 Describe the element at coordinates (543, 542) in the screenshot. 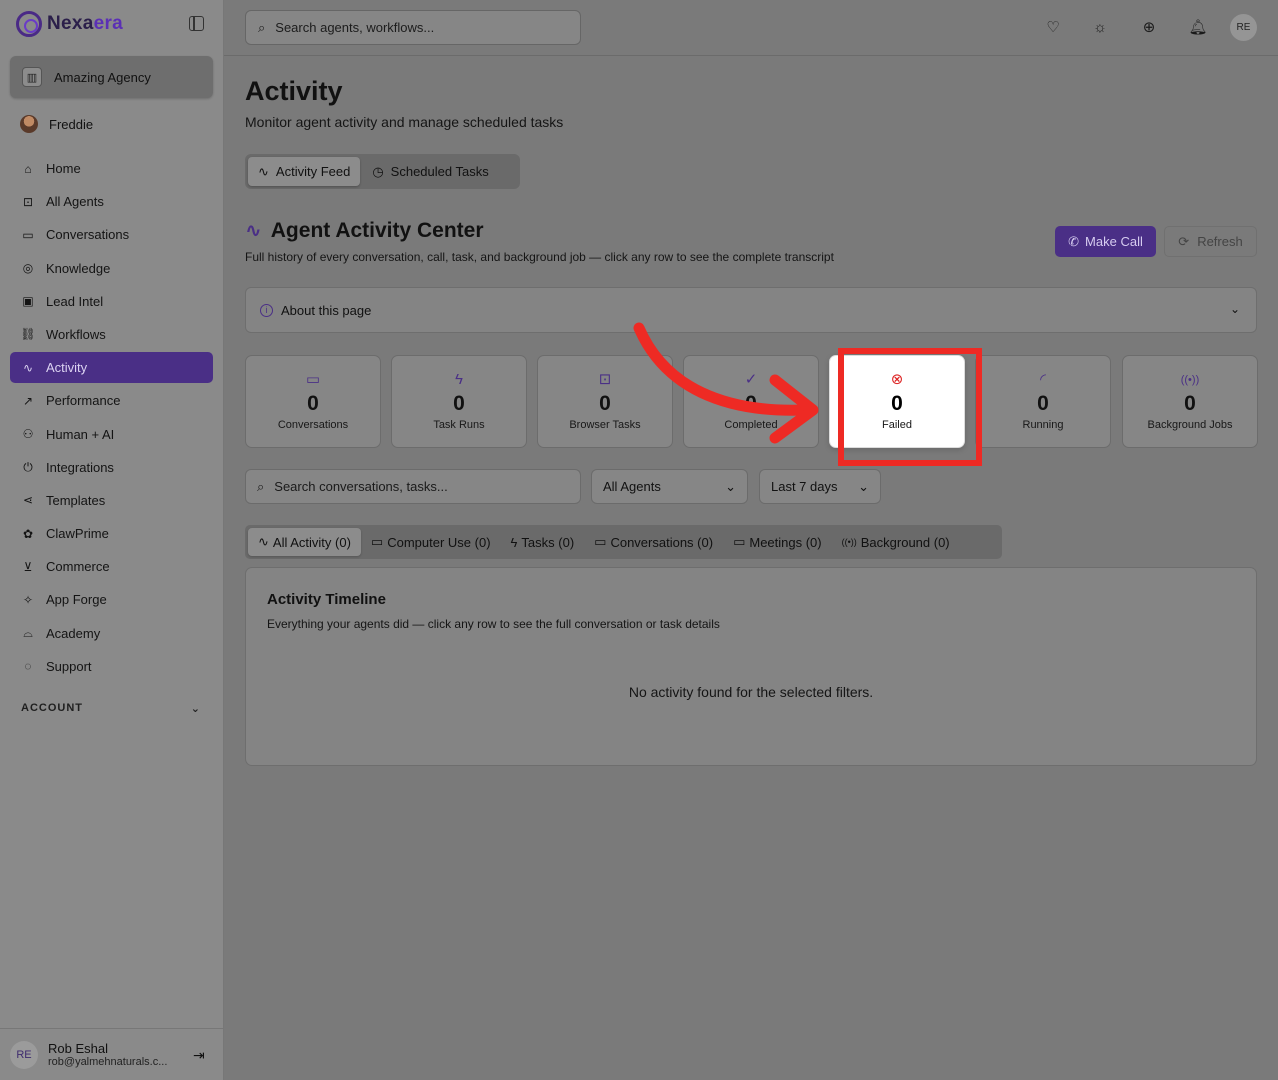

I see `tab-tasks: ϟ Tasks (0)` at that location.